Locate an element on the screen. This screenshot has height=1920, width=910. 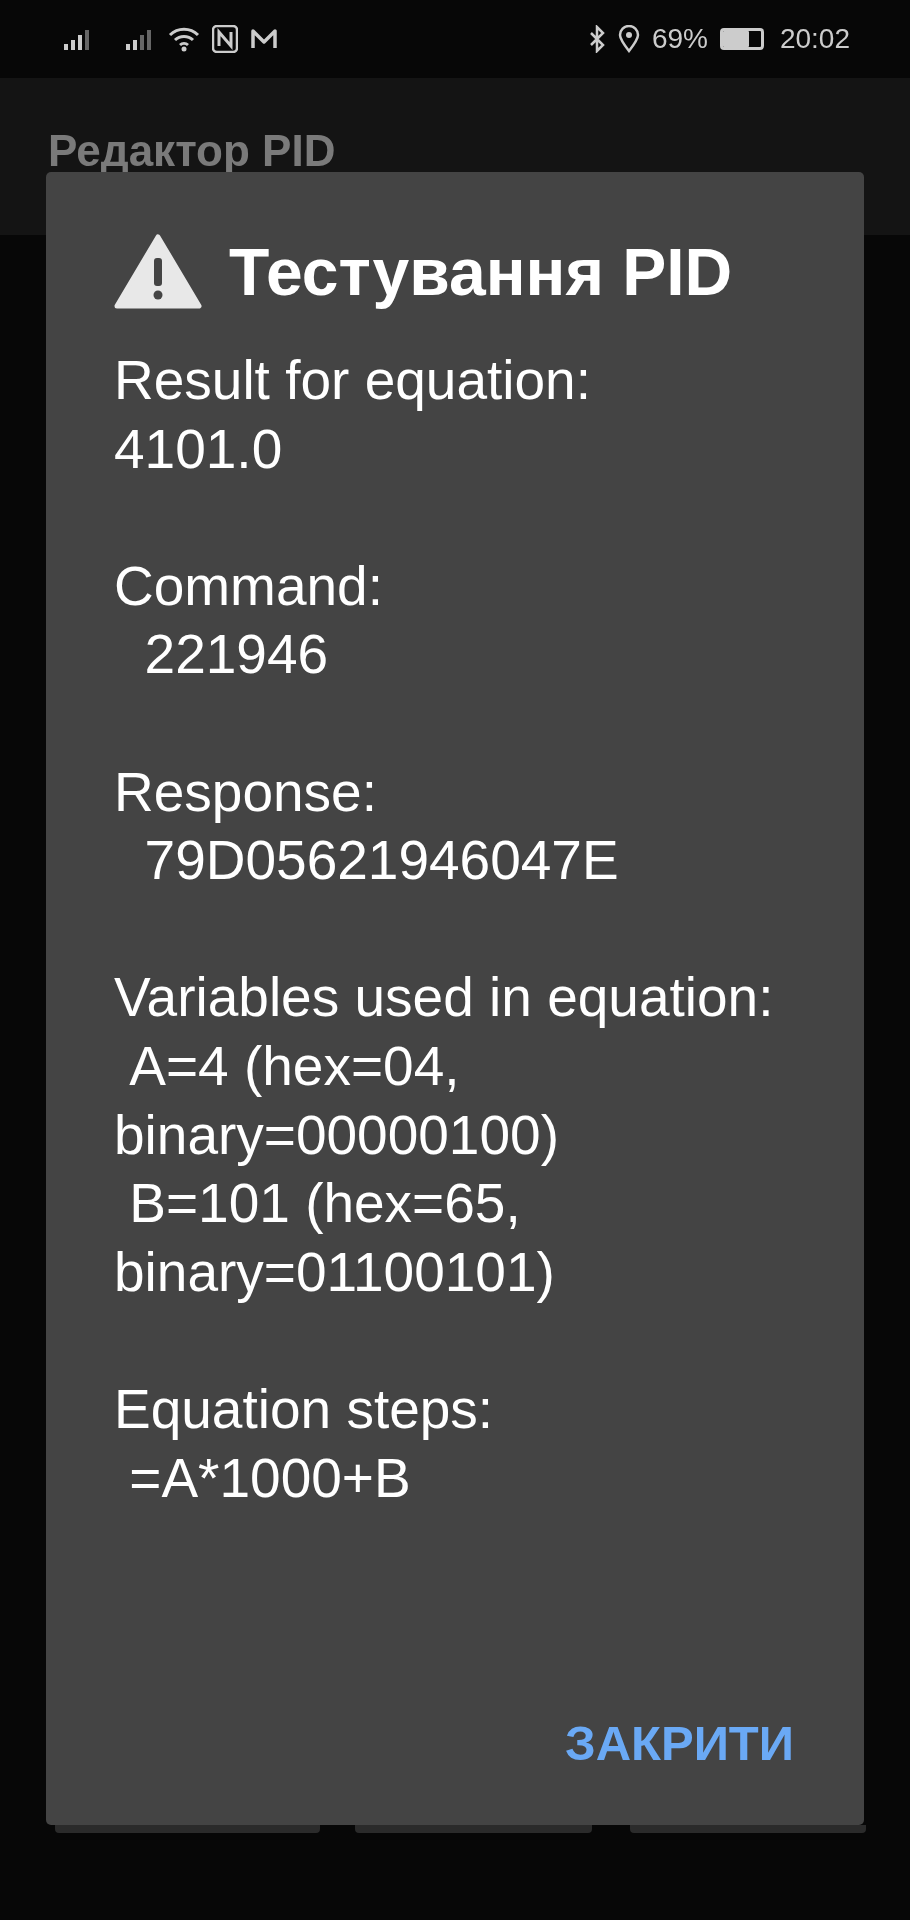
clock: 20:02 is located at coordinates (814, 39).